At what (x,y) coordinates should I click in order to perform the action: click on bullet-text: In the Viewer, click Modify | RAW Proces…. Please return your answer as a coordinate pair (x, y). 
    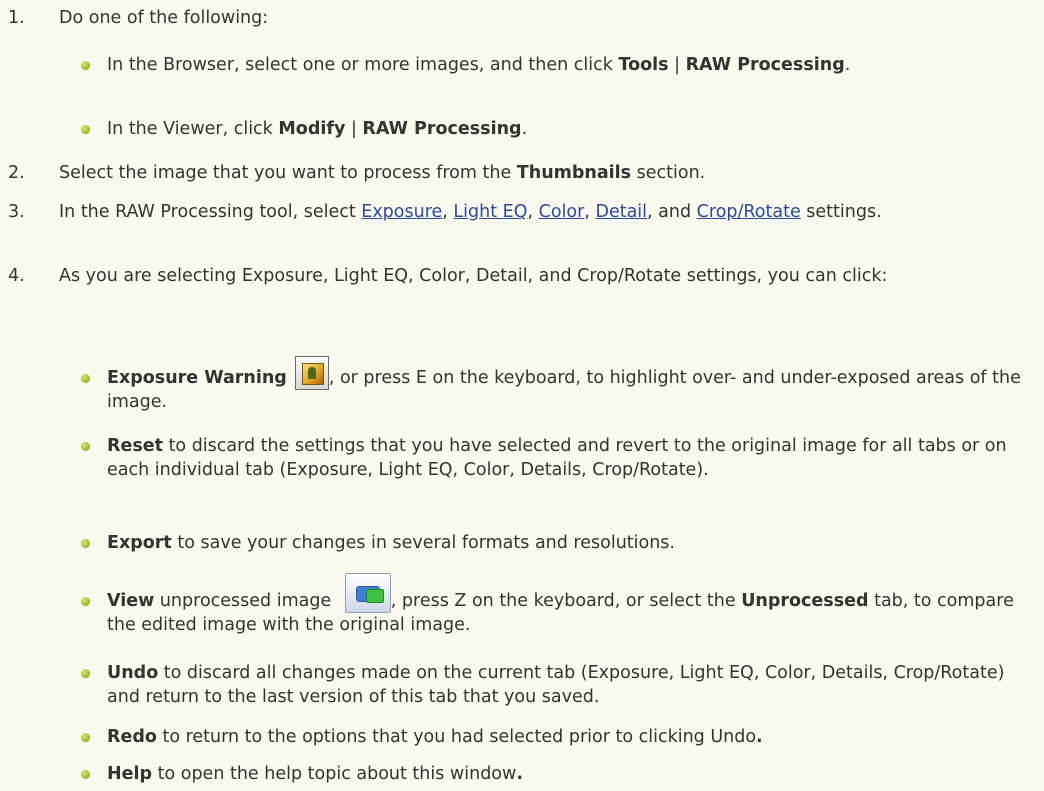
    Looking at the image, I should click on (317, 129).